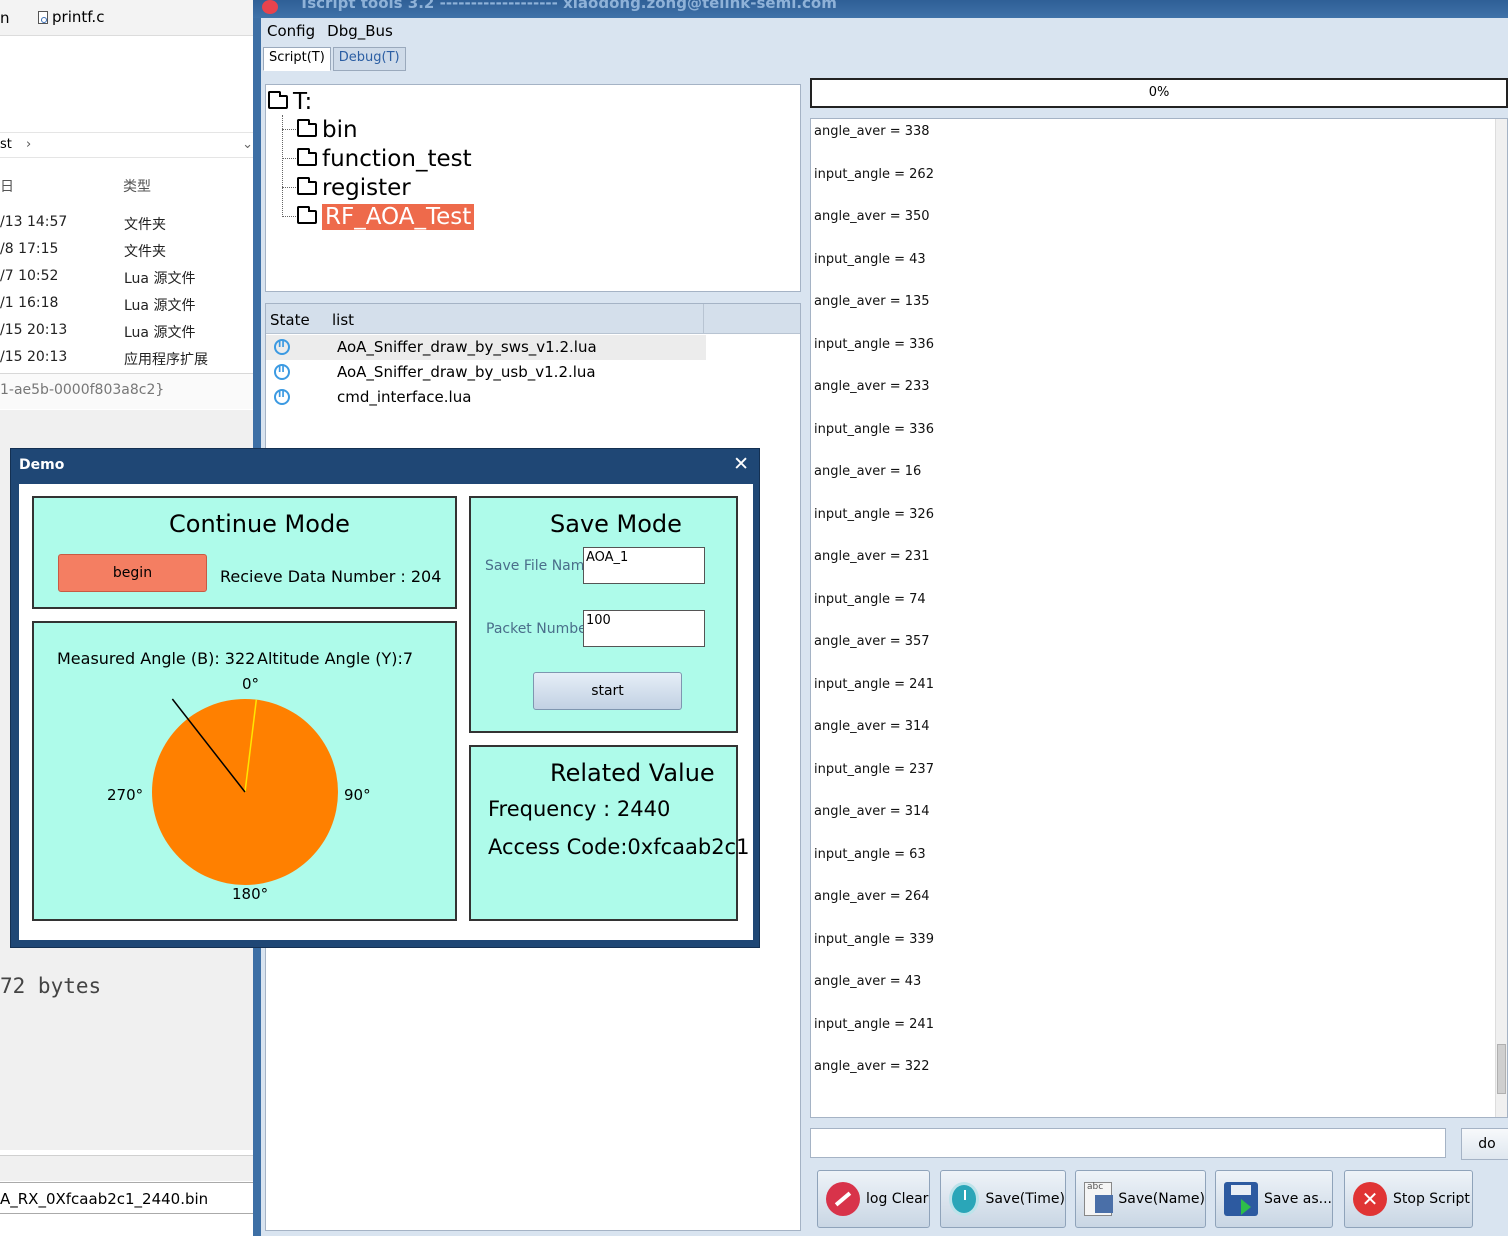  Describe the element at coordinates (126, 391) in the screenshot. I see `explorer-details-guid: 1-ae5b-0000f803a8c2}` at that location.